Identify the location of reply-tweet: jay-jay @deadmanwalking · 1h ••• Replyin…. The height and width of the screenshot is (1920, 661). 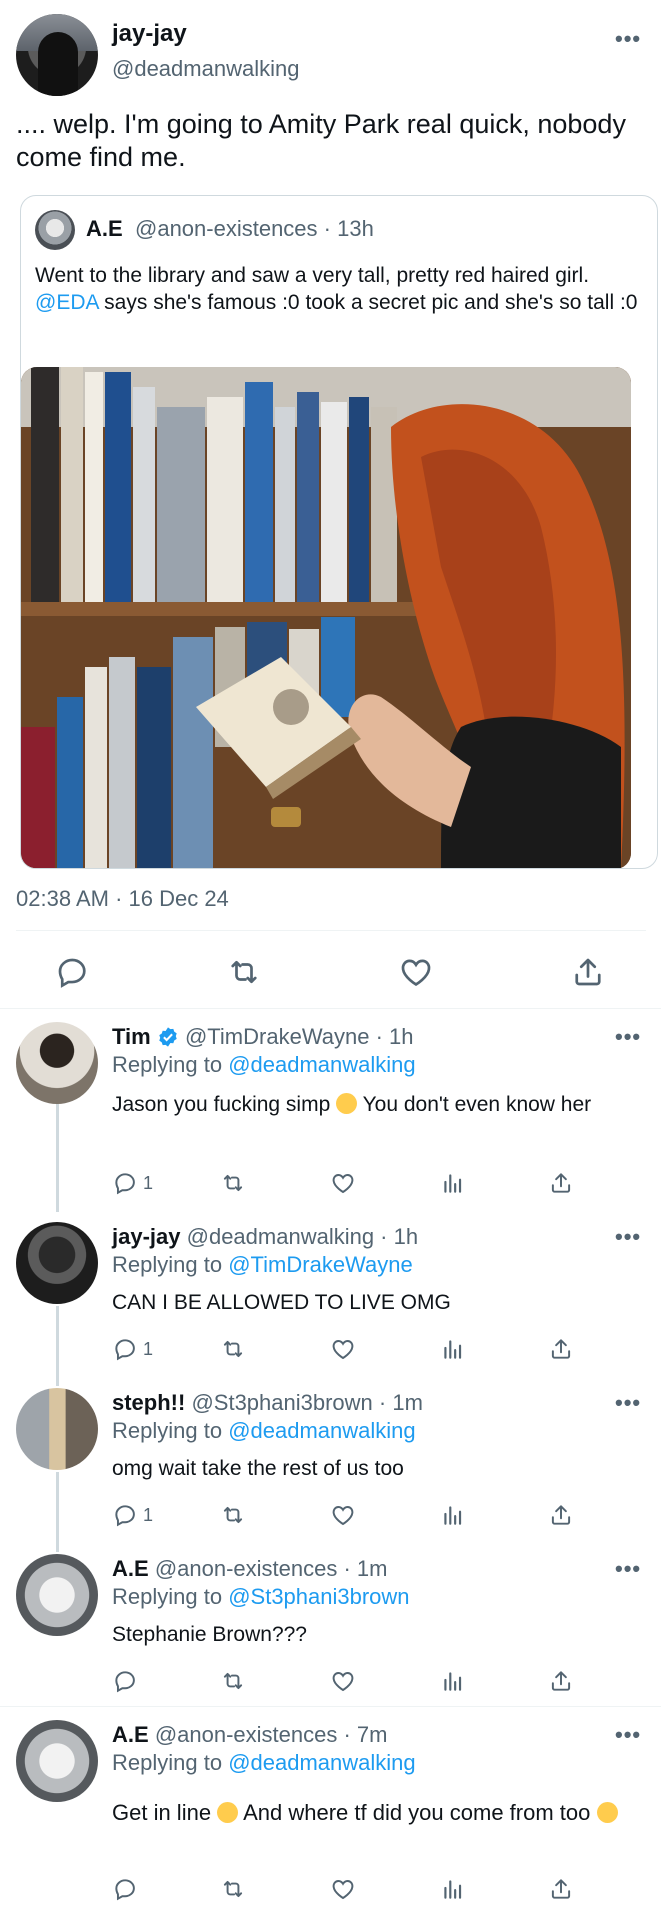
(330, 1293).